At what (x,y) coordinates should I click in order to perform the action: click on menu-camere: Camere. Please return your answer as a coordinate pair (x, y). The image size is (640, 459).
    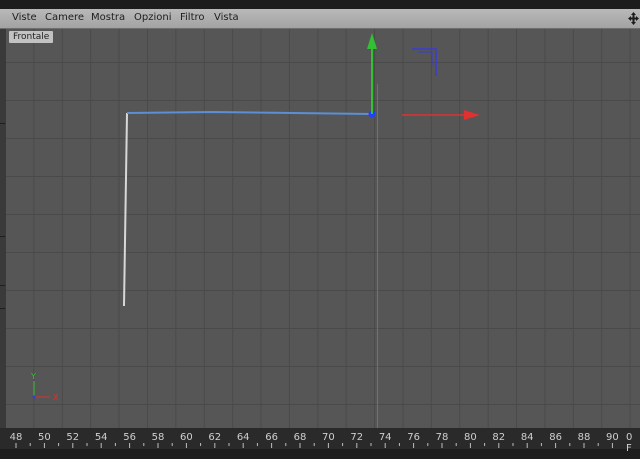
    Looking at the image, I should click on (64, 17).